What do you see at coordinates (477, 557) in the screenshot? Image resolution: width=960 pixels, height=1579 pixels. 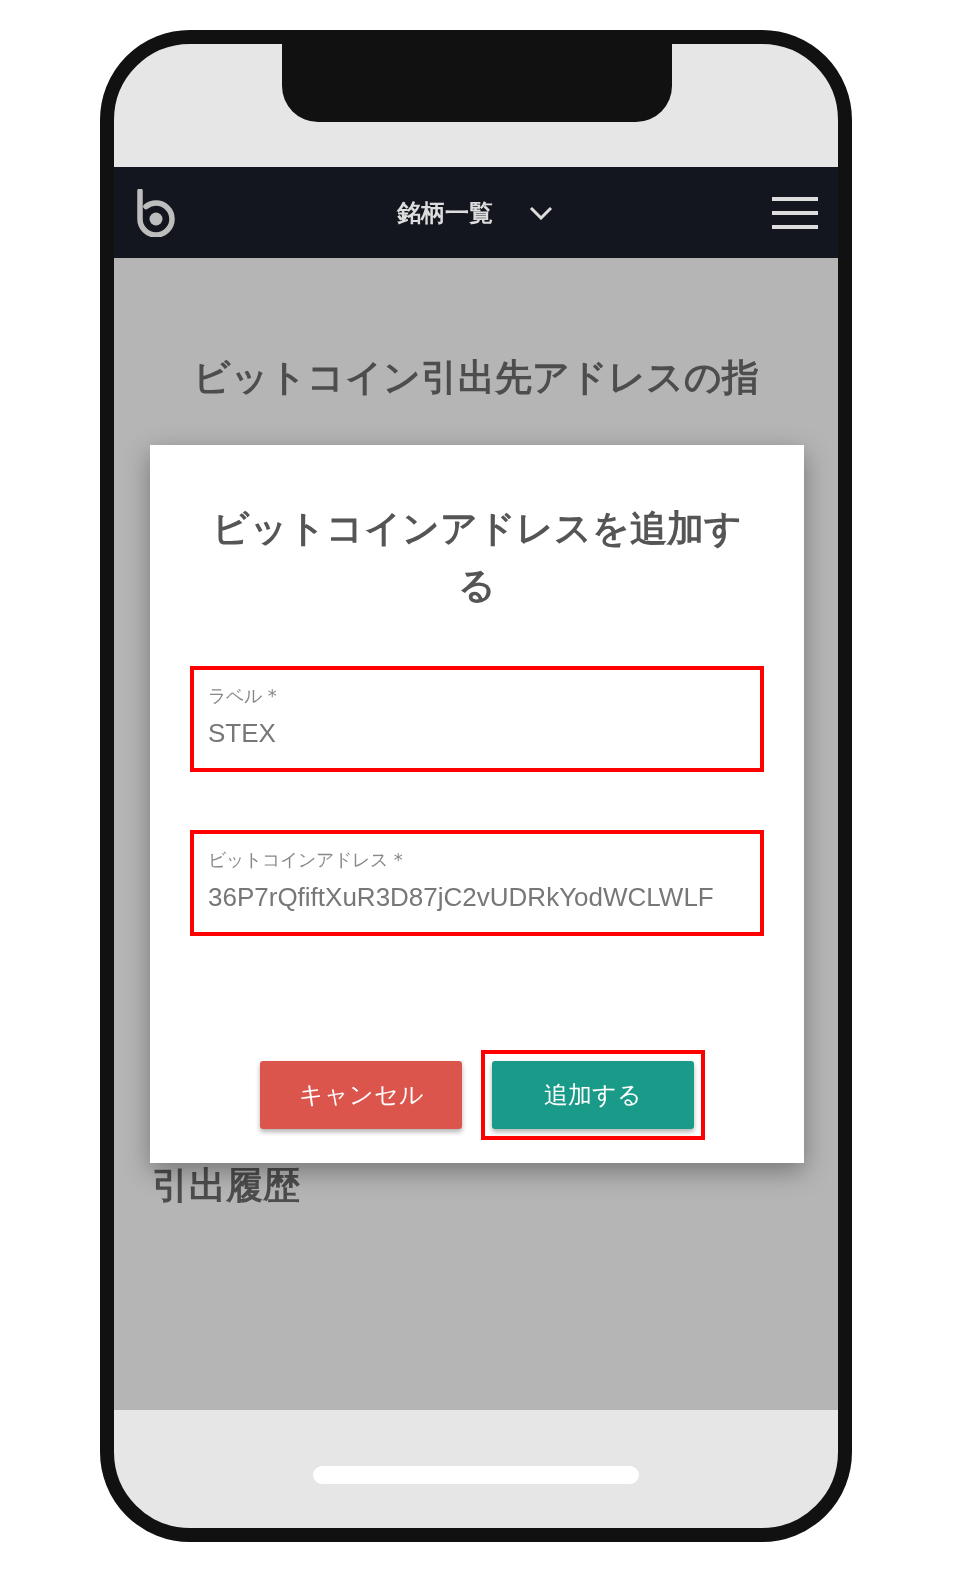 I see `dialog-title: ビットコインアドレスを追加する` at bounding box center [477, 557].